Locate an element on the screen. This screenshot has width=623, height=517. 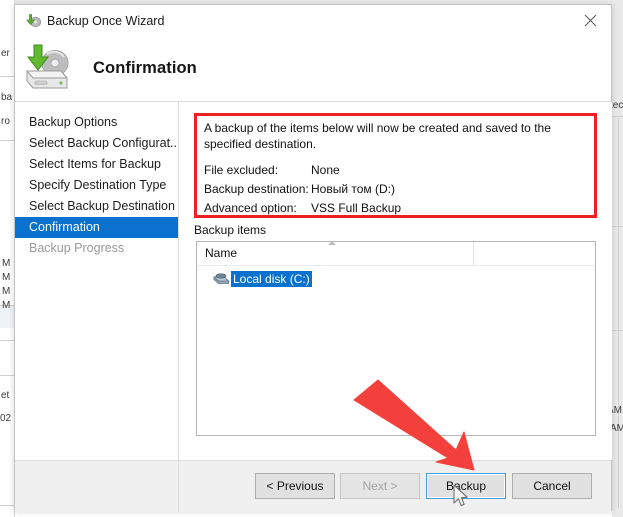
sidebar-item-backup-options: Backup Options is located at coordinates (96, 122).